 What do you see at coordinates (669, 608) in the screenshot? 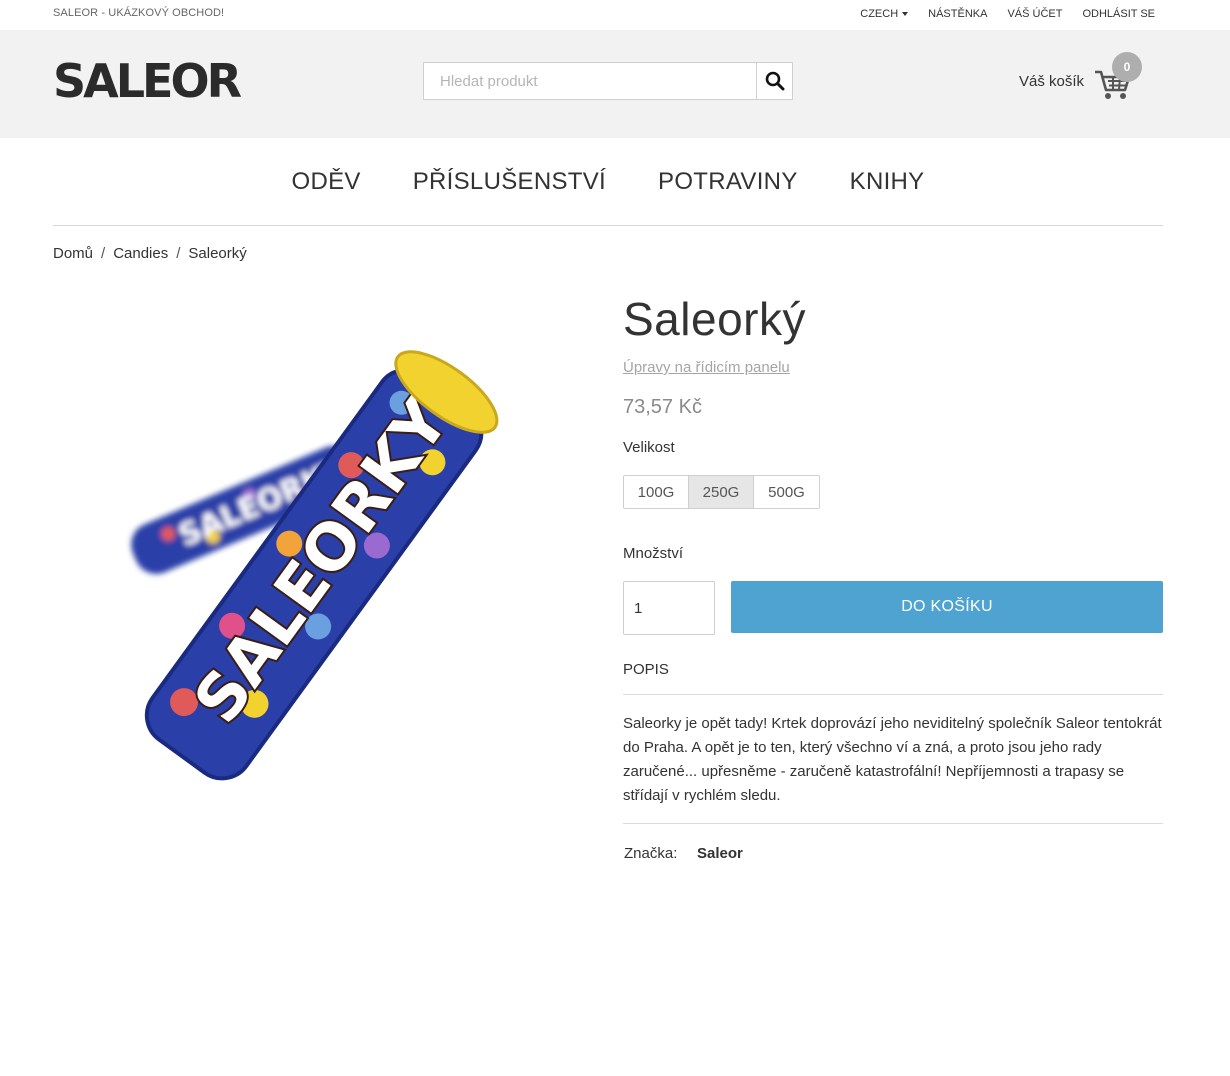
I see `quantity-input` at bounding box center [669, 608].